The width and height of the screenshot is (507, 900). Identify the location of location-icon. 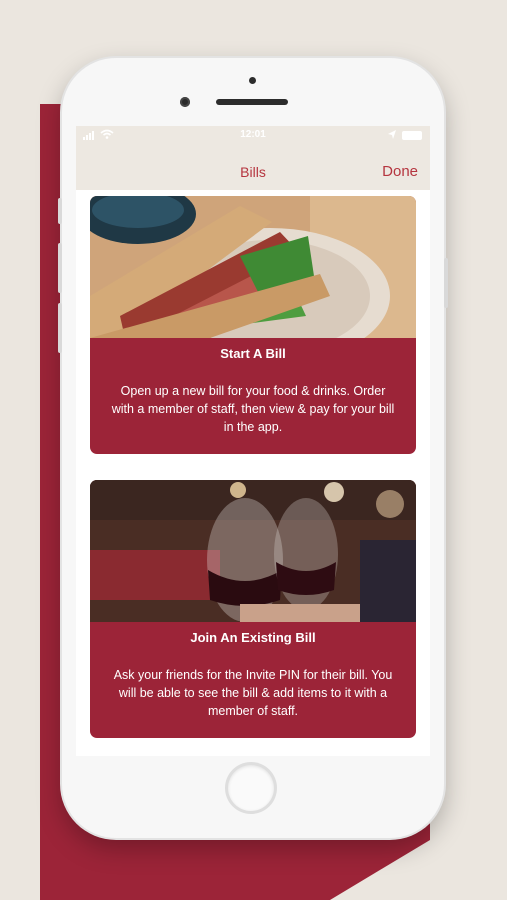
(392, 134).